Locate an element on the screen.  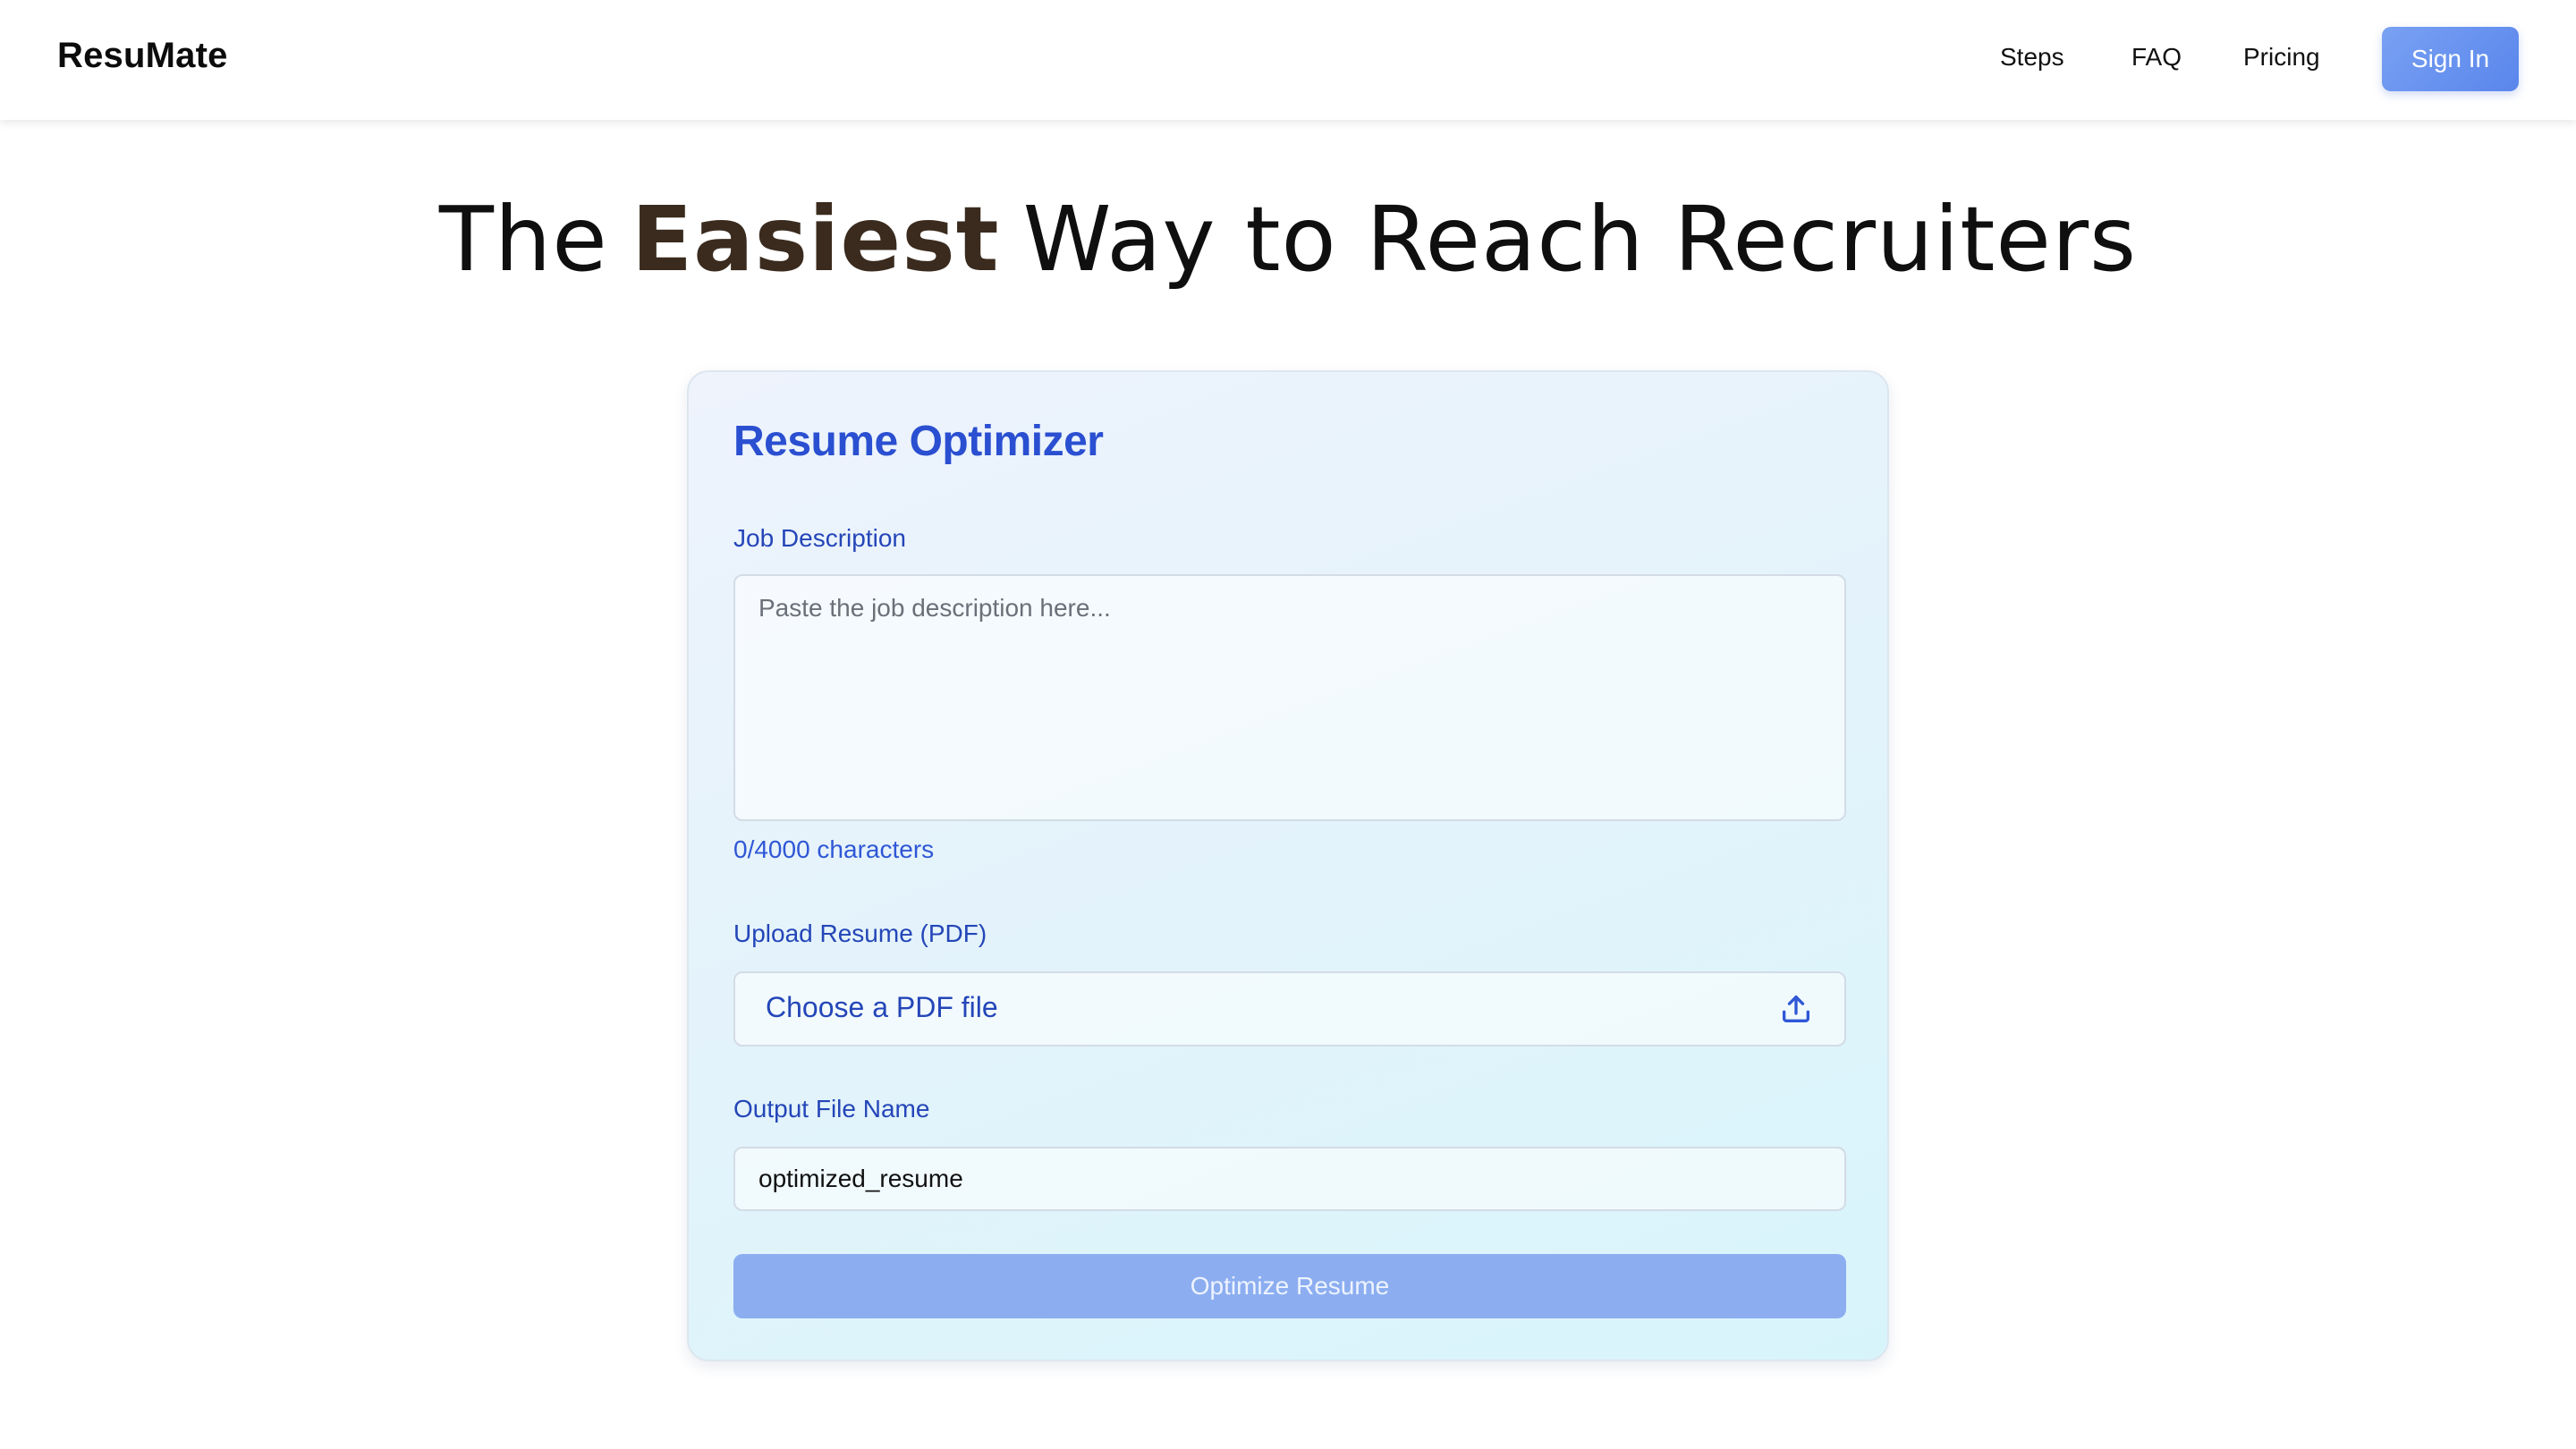
nav-link-faq: FAQ is located at coordinates (2156, 57).